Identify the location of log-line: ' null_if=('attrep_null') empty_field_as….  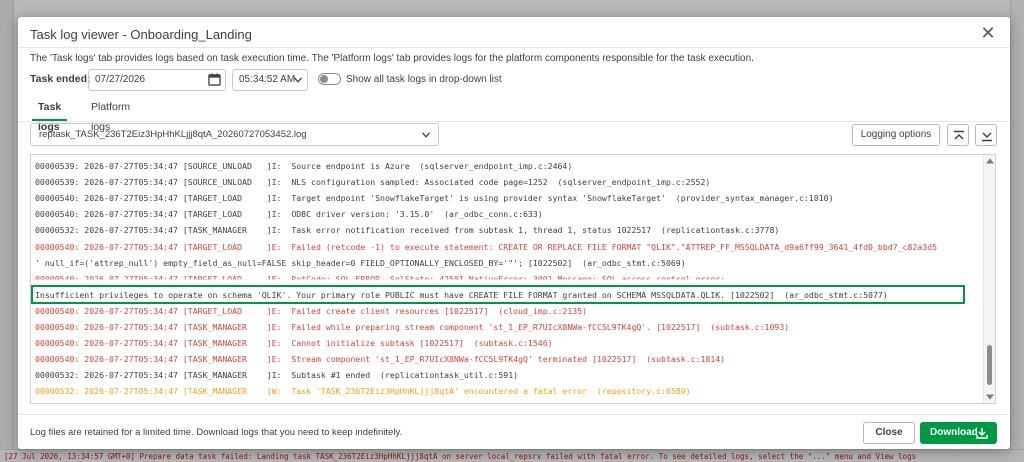
(360, 262).